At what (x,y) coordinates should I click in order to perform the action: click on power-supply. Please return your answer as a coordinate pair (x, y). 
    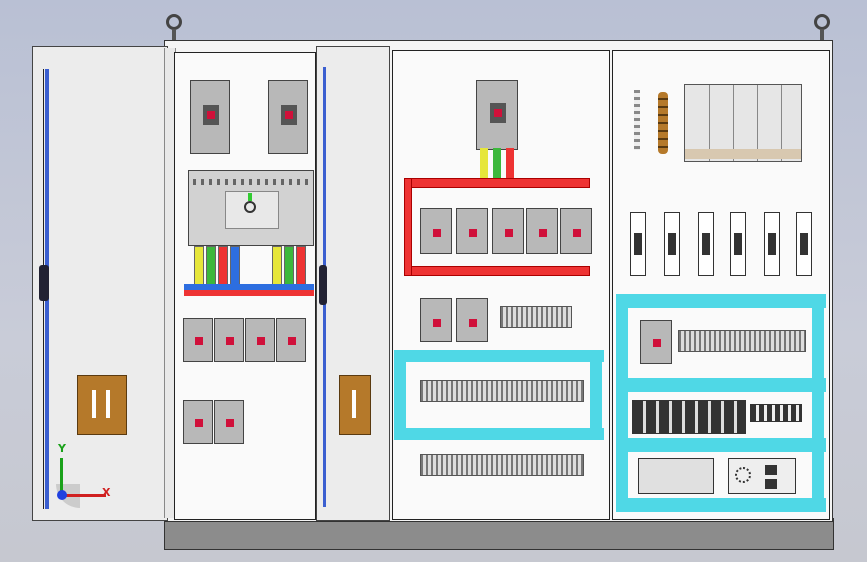
    Looking at the image, I should click on (762, 476).